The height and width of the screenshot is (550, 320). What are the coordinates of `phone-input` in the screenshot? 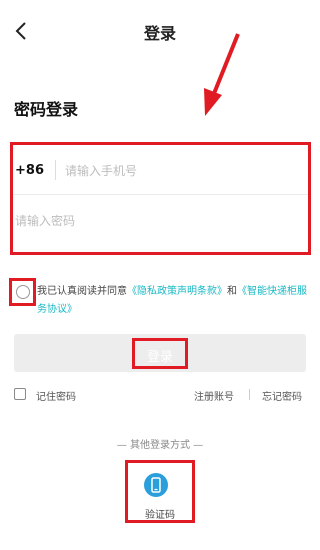 It's located at (180, 171).